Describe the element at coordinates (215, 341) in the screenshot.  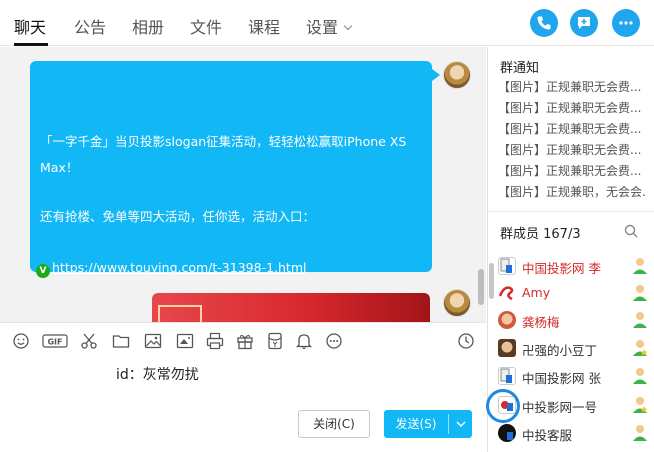
I see `printer-icon` at that location.